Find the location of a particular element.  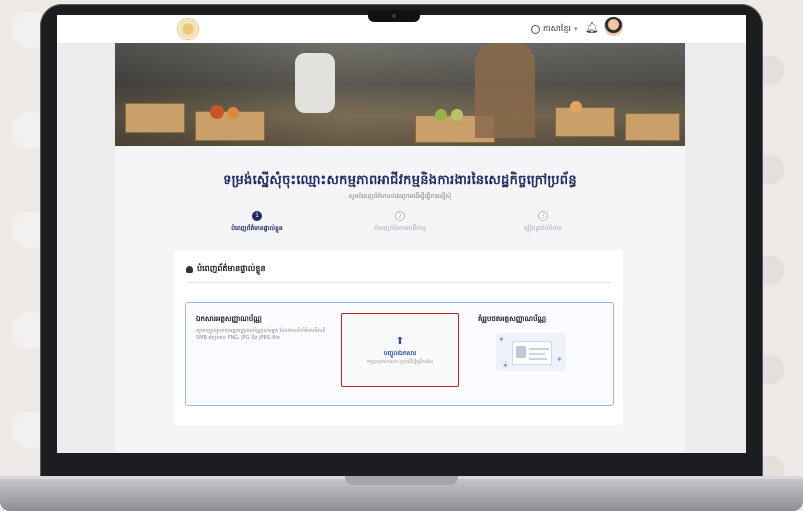

id-card-illustration is located at coordinates (532, 353).